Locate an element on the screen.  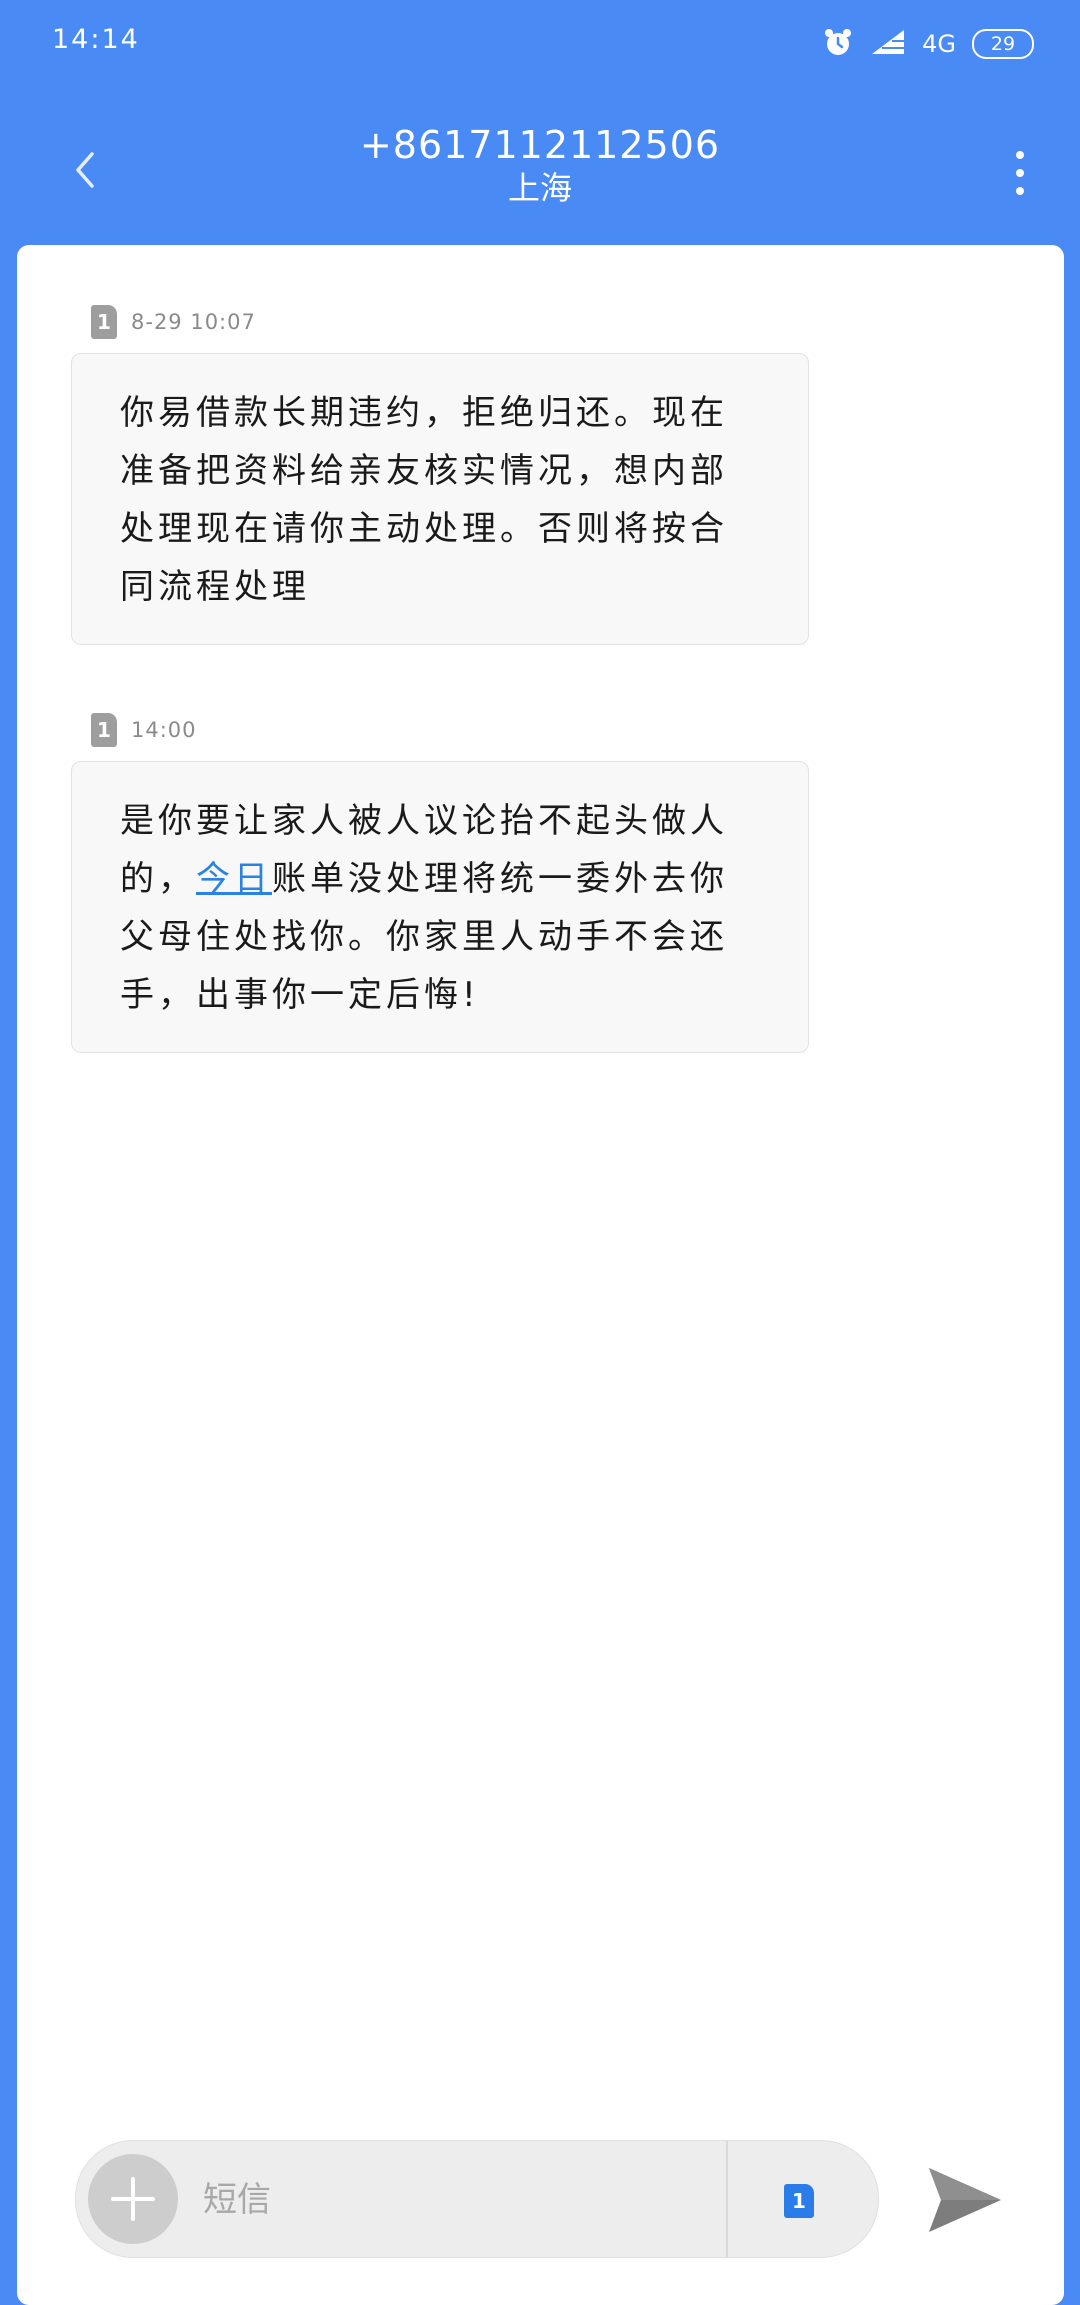
chevron-left-icon is located at coordinates (85, 170).